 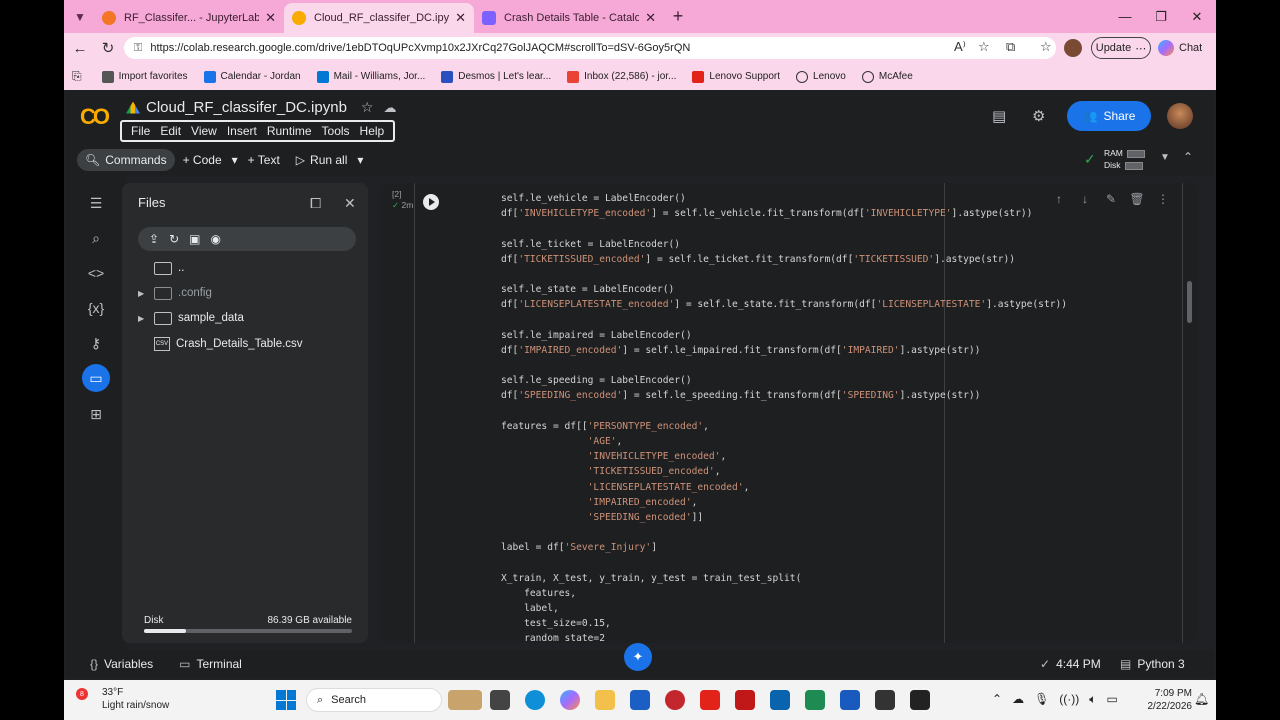 I want to click on new-tab-button: +, so click(x=678, y=16).